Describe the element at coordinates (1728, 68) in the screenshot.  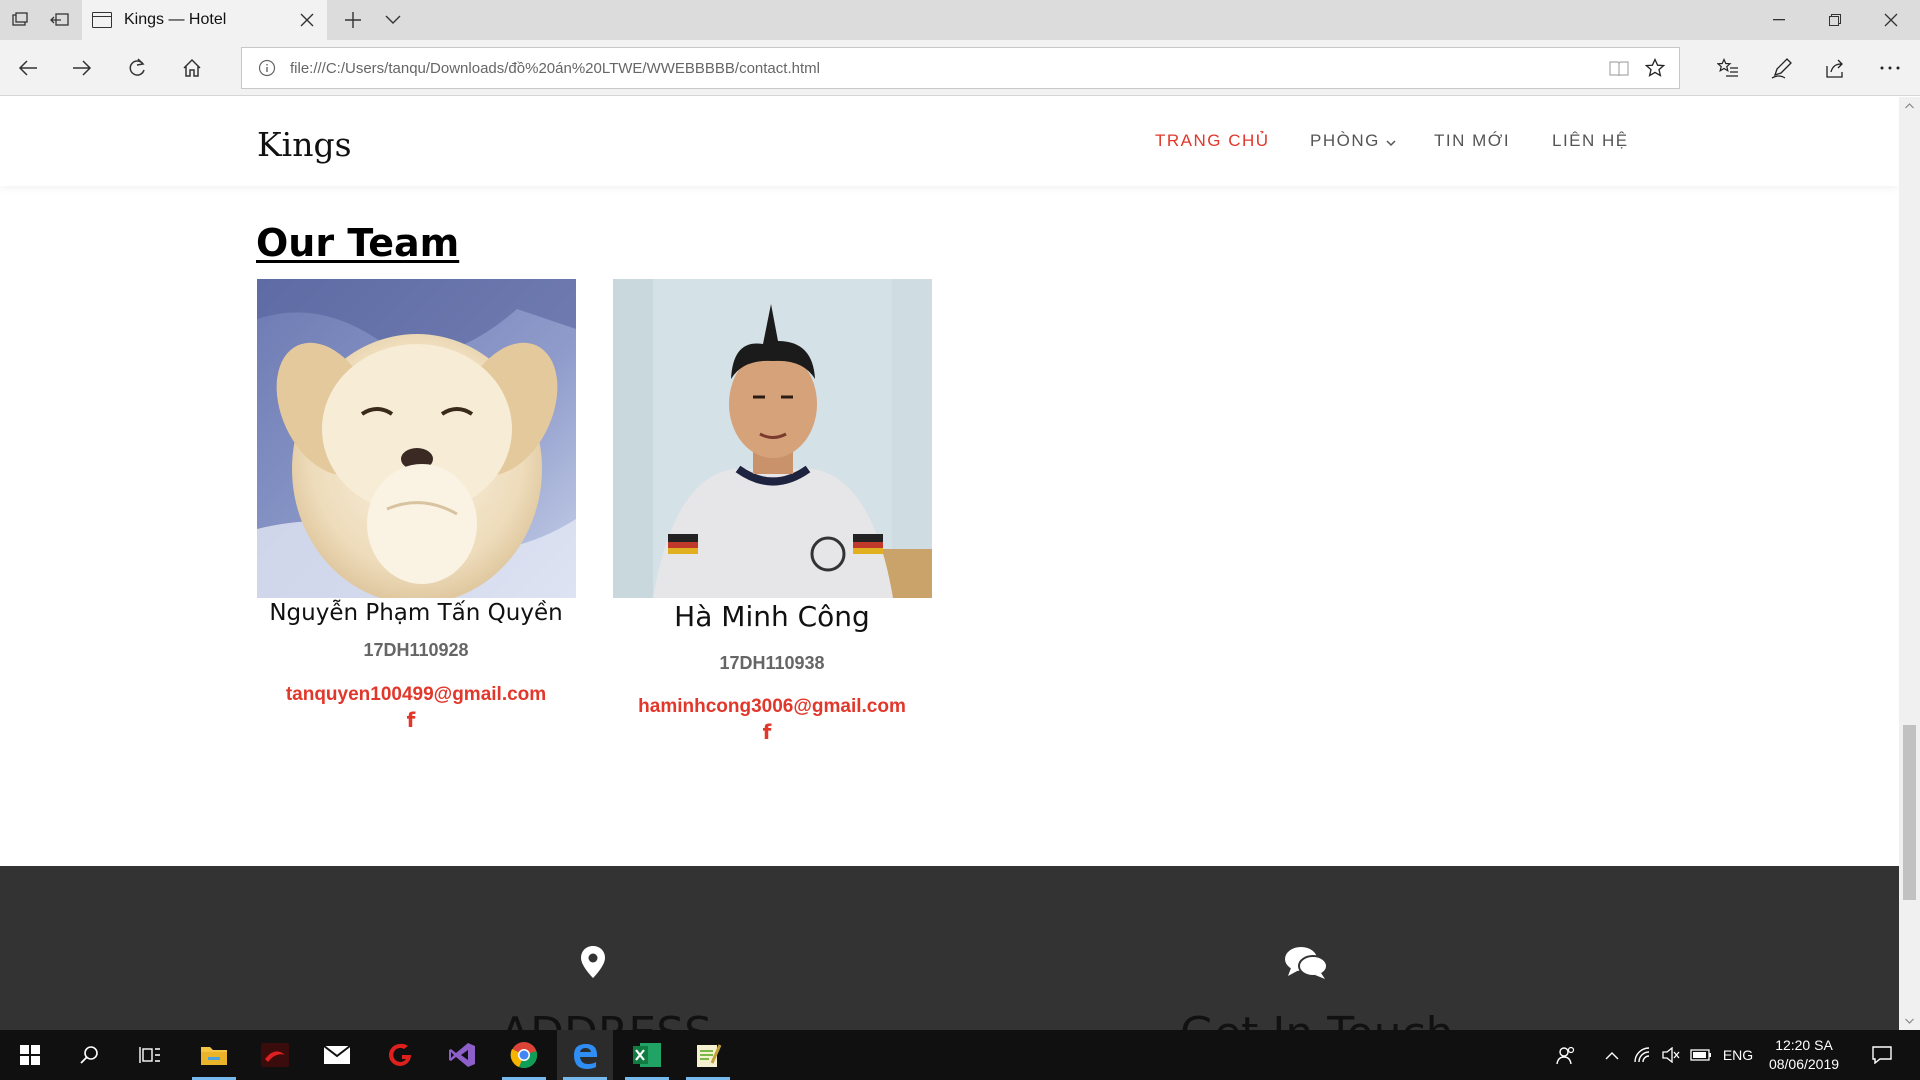
I see `favorites-hub-icon` at that location.